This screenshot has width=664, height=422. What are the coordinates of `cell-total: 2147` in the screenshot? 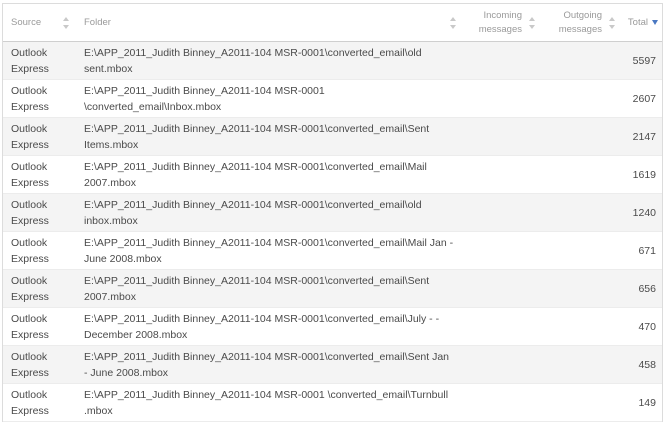 It's located at (642, 136).